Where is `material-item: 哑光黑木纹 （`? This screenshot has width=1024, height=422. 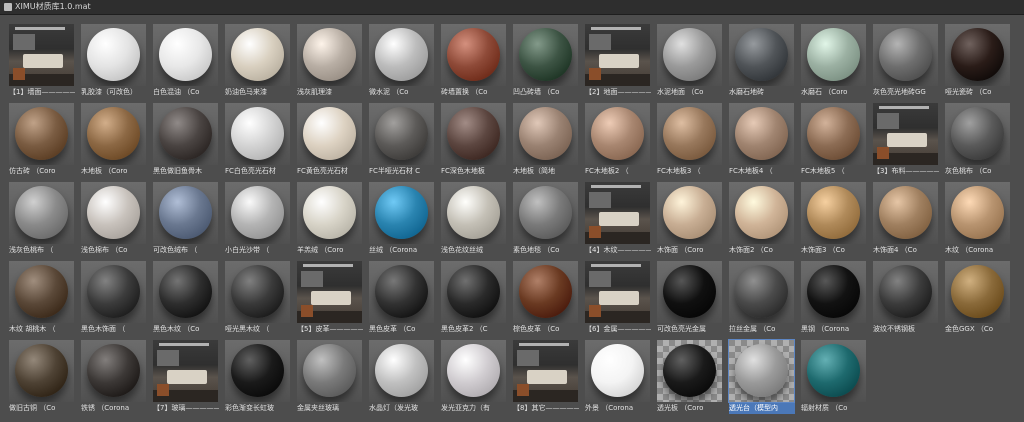 material-item: 哑光黑木纹 （ is located at coordinates (258, 298).